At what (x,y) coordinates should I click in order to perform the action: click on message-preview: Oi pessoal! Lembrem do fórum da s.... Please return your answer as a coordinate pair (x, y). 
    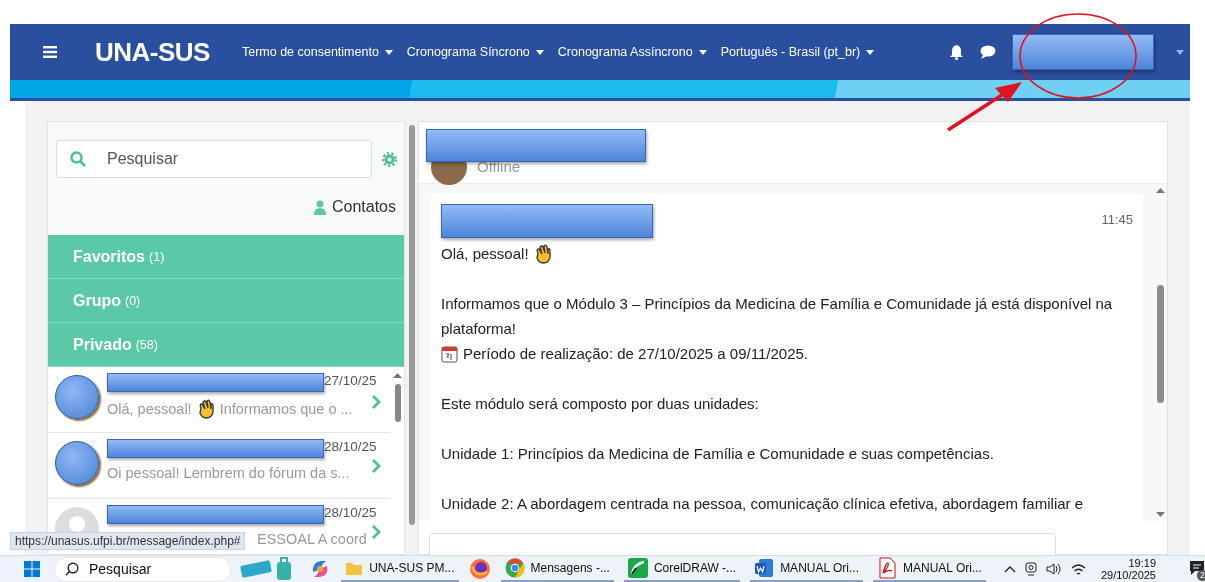
    Looking at the image, I should click on (228, 473).